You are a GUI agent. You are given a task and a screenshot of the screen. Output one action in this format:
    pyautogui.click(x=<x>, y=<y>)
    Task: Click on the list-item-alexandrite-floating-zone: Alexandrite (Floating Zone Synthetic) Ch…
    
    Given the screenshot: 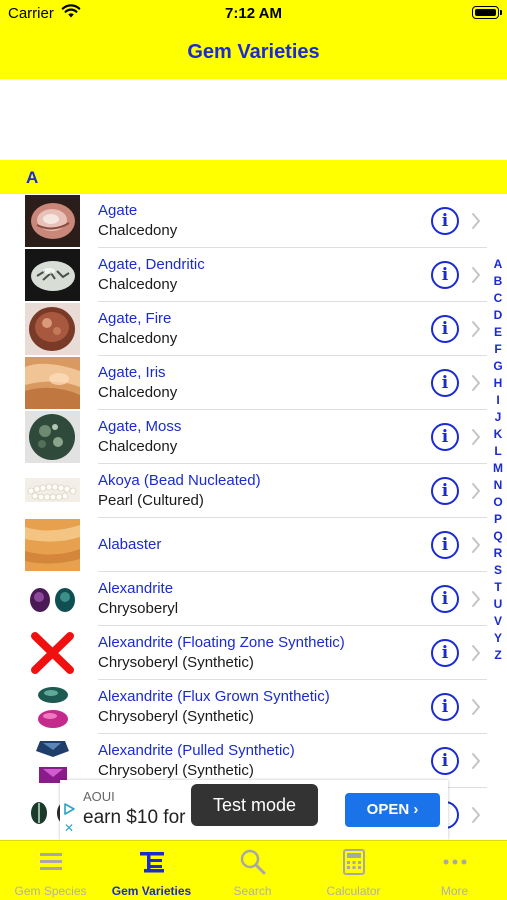 What is the action you would take?
    pyautogui.click(x=253, y=653)
    